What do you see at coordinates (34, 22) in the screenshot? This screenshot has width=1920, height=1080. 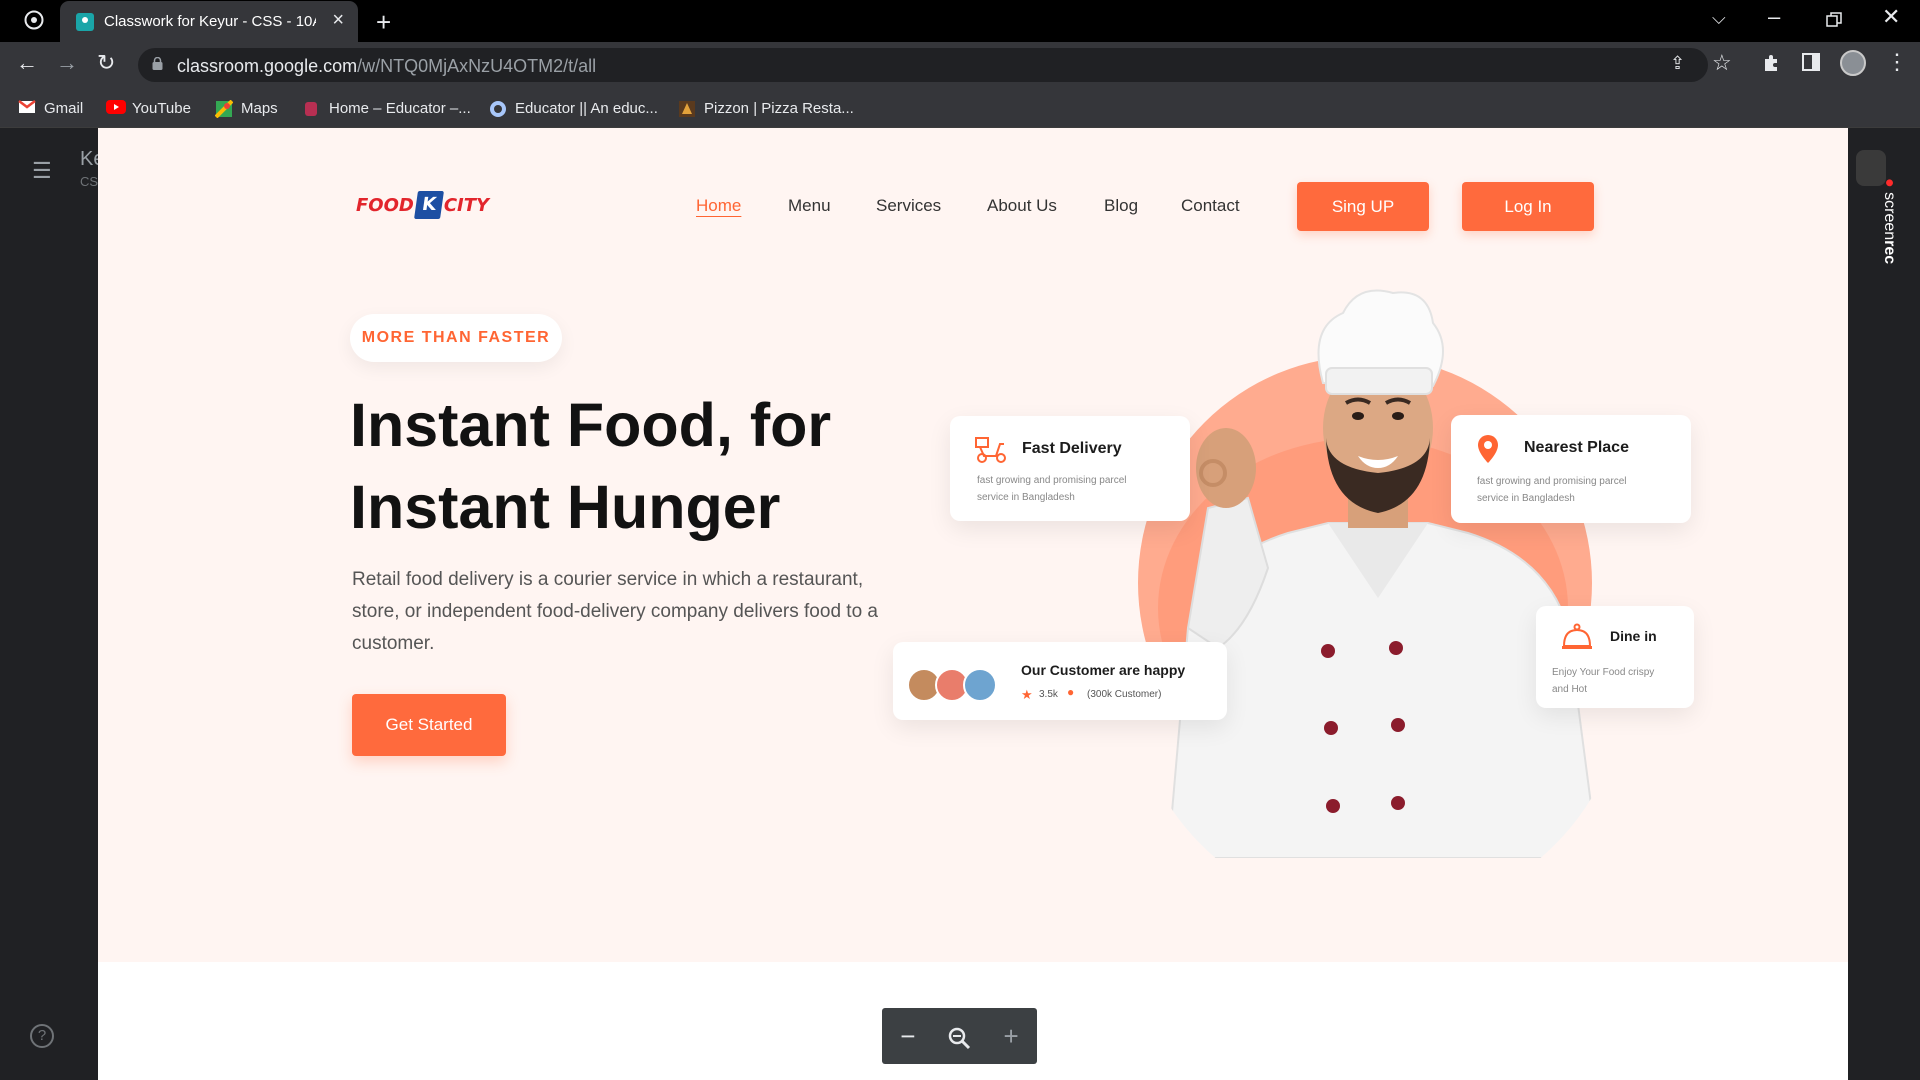 I see `chrome-profile-icon` at bounding box center [34, 22].